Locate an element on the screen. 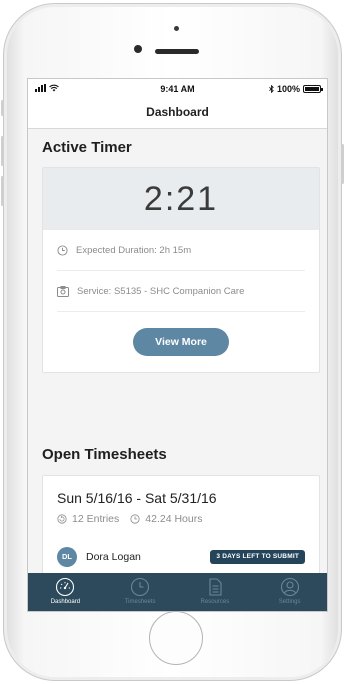 The width and height of the screenshot is (345, 684). home-button is located at coordinates (176, 638).